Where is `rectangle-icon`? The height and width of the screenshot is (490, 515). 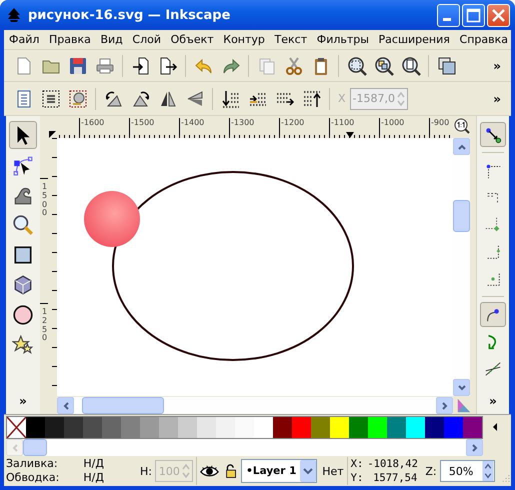 rectangle-icon is located at coordinates (23, 255).